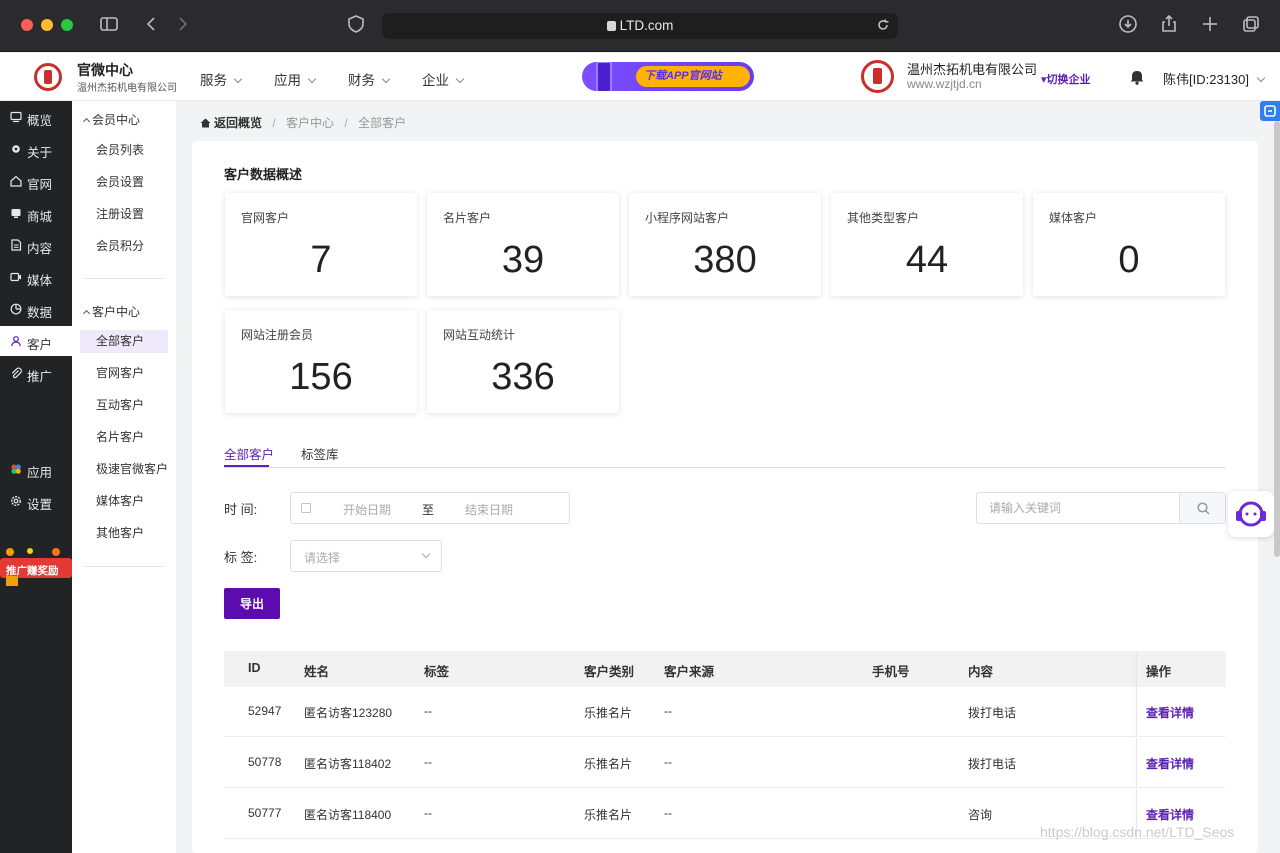 This screenshot has width=1280, height=853. I want to click on breadcrumb-home: 返回概览, so click(231, 123).